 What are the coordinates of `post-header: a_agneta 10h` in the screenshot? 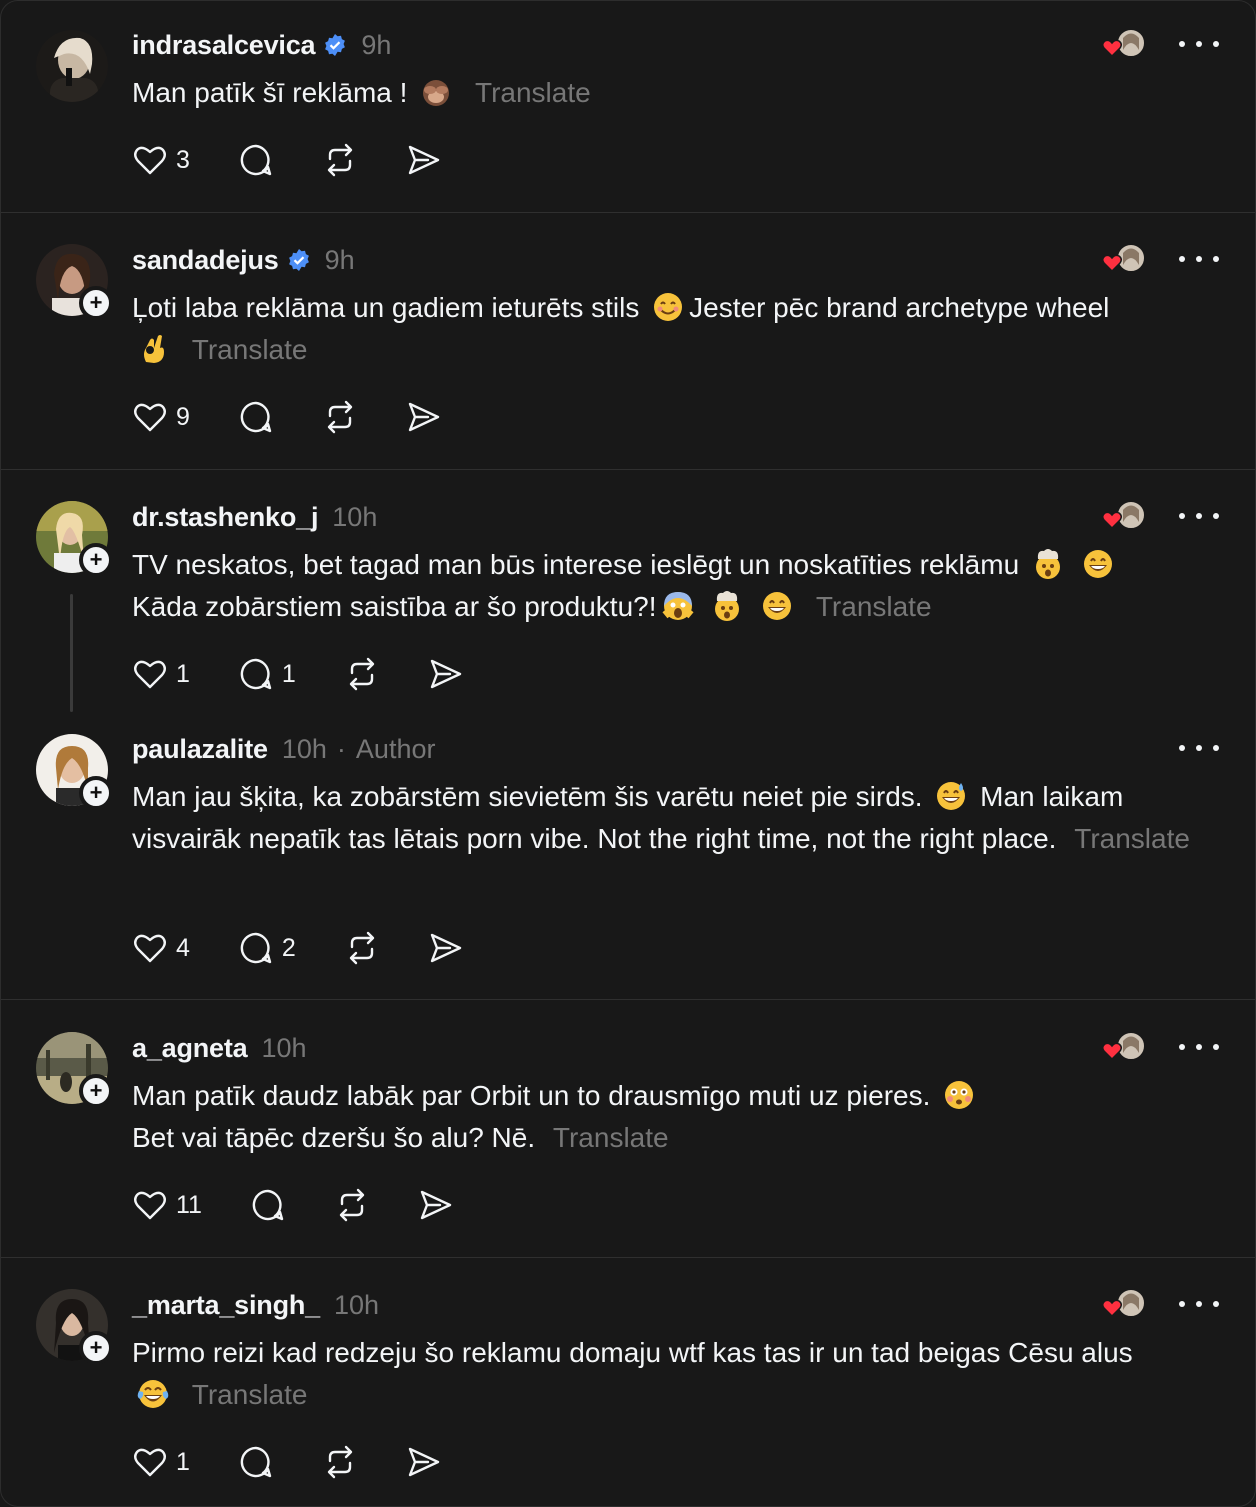 It's located at (219, 1048).